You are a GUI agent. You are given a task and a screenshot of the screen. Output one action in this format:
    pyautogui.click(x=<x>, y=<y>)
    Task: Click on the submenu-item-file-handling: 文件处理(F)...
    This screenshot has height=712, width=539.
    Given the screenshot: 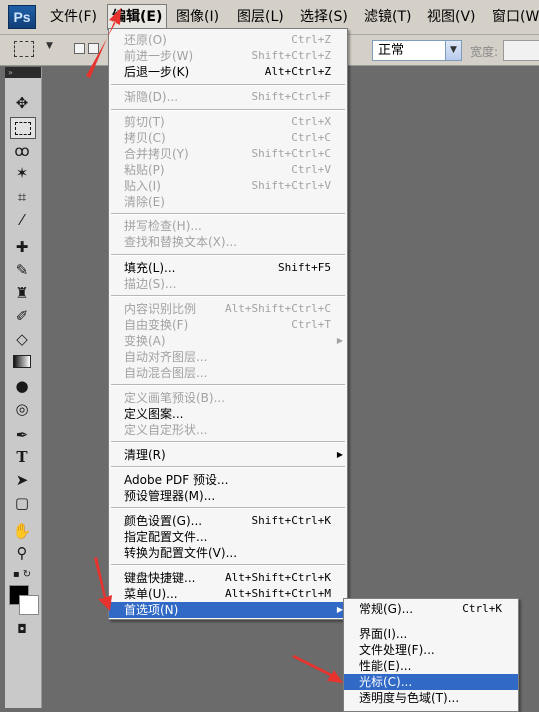 What is the action you would take?
    pyautogui.click(x=431, y=650)
    